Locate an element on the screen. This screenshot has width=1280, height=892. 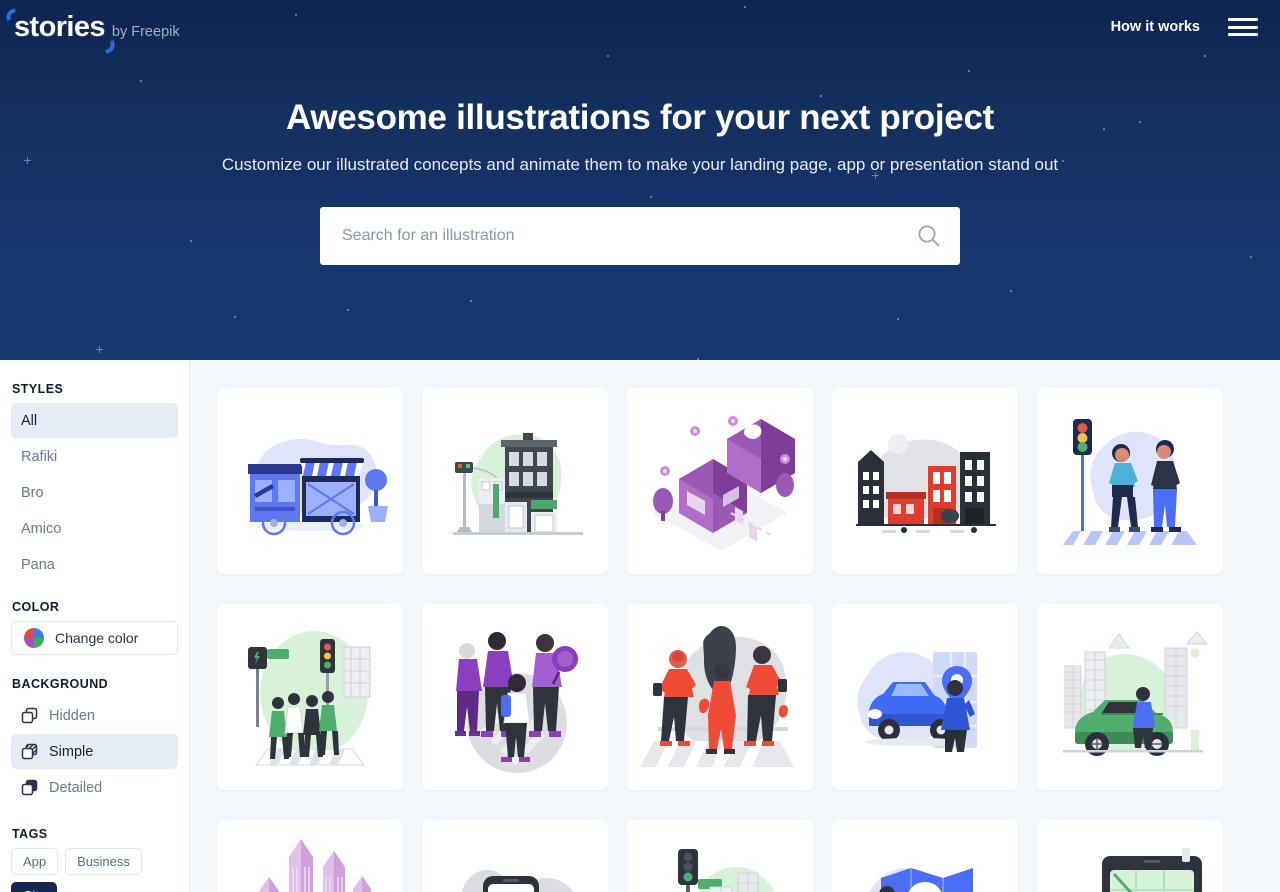
people-with-phones-illustration is located at coordinates (720, 697).